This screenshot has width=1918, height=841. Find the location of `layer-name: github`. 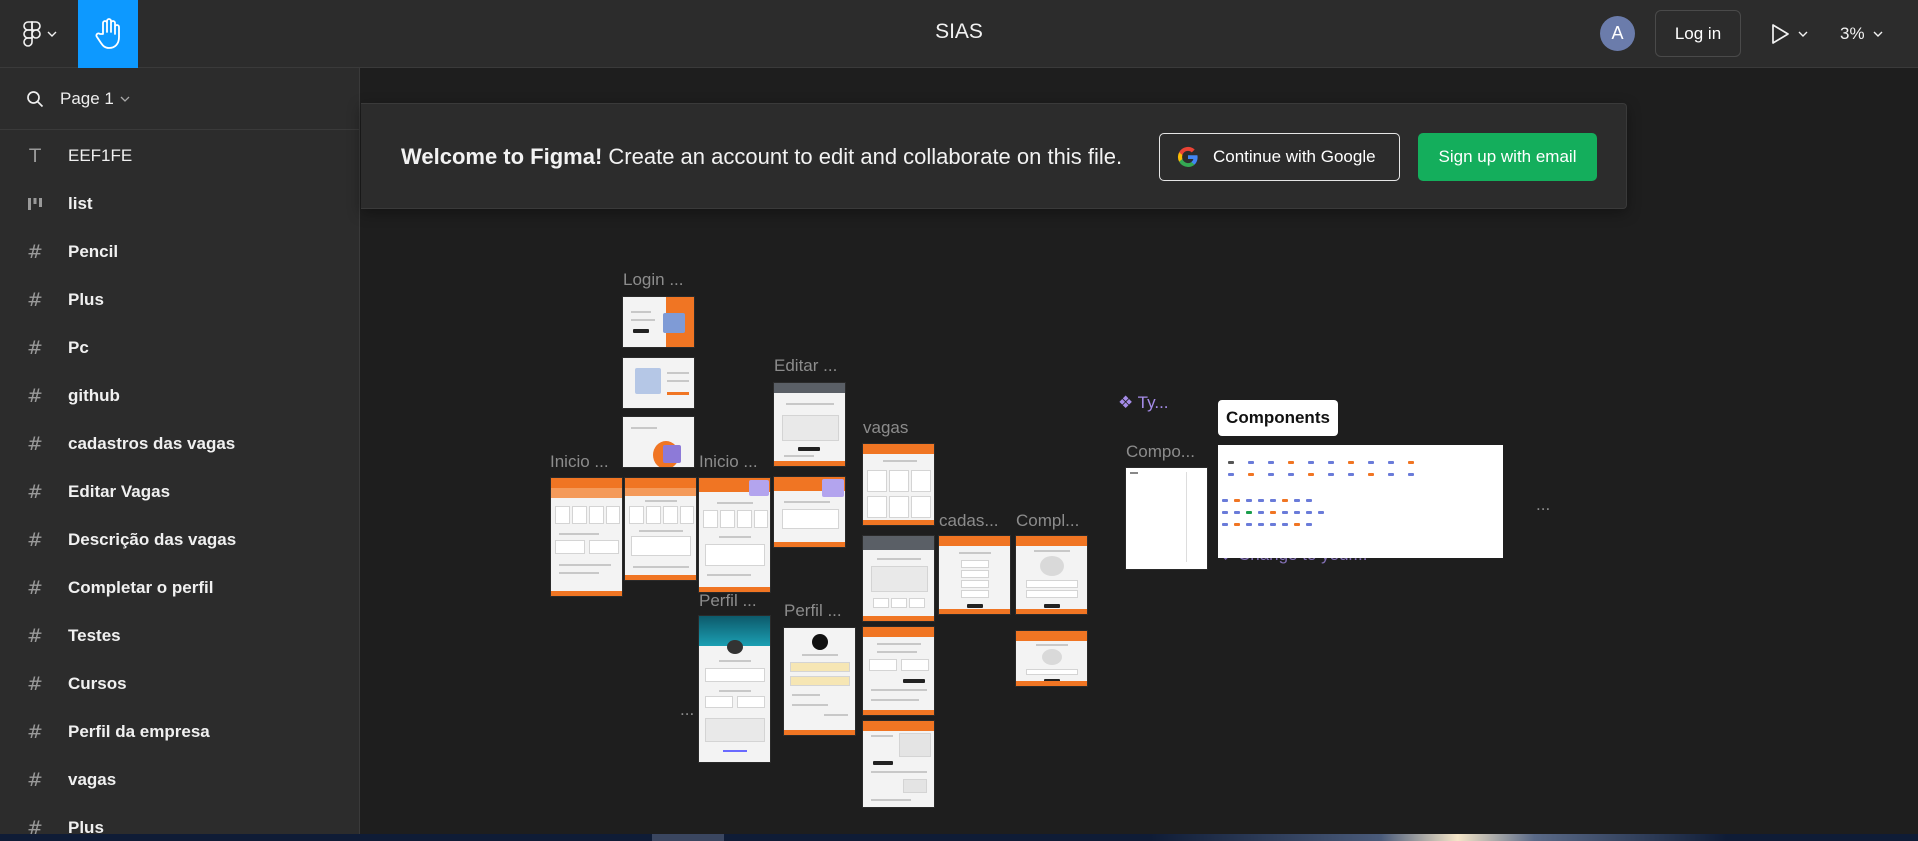

layer-name: github is located at coordinates (94, 395).